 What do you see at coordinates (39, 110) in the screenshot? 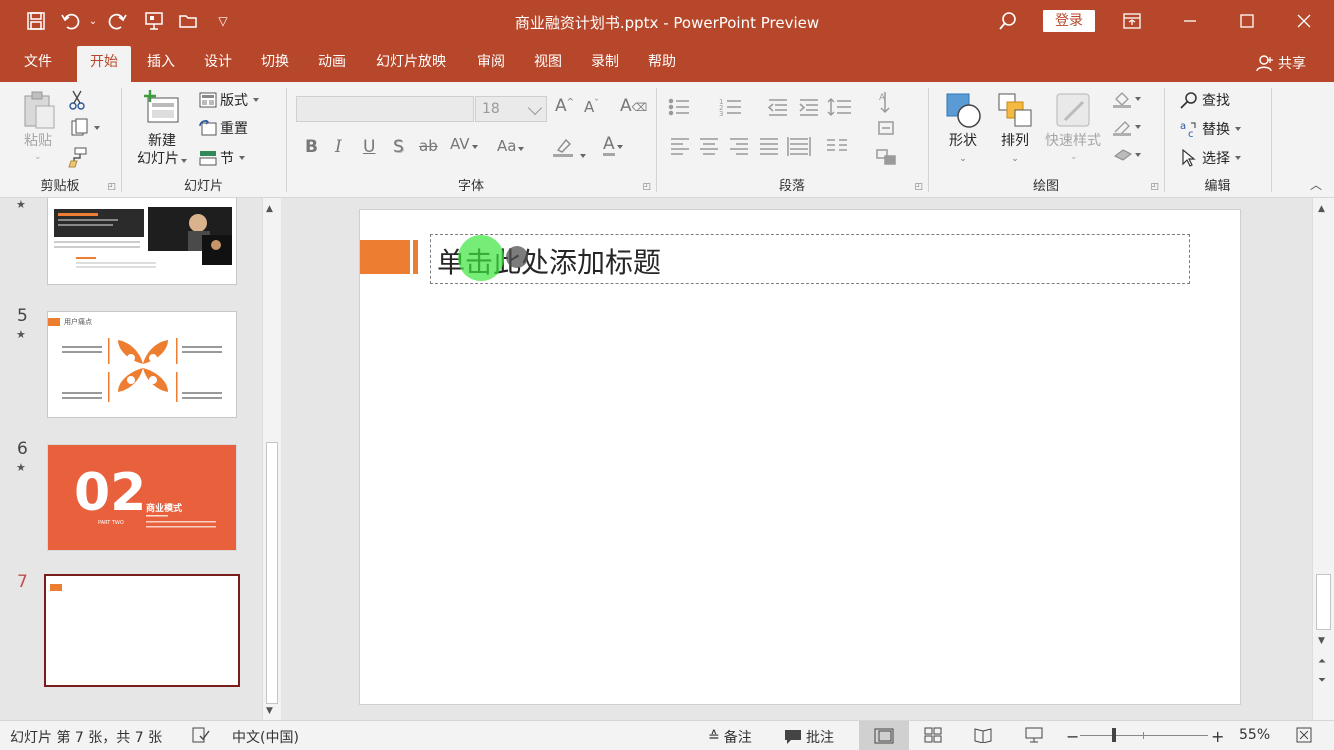
I see `paste-icon` at bounding box center [39, 110].